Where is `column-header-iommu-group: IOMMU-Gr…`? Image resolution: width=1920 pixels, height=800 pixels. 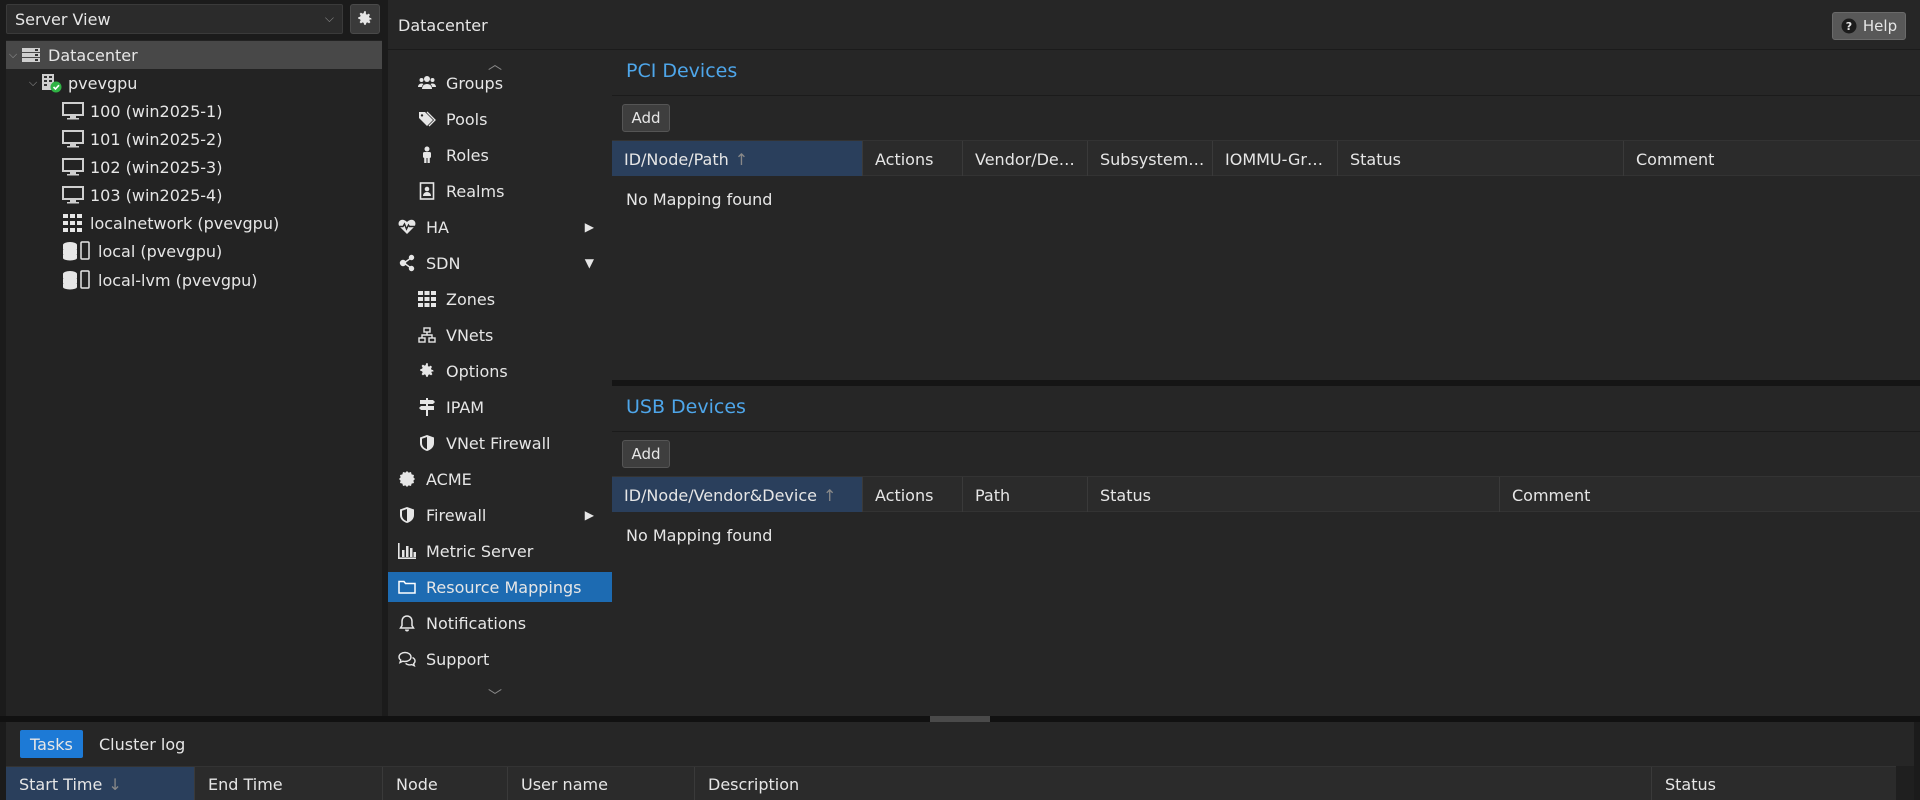
column-header-iommu-group: IOMMU-Gr… is located at coordinates (1275, 159).